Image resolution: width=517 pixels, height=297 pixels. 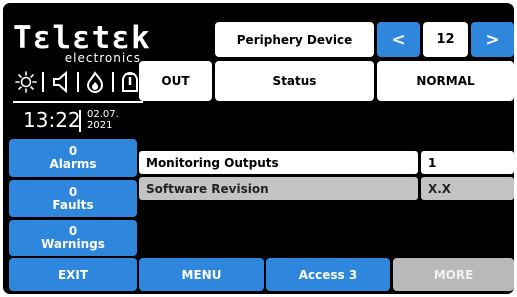 What do you see at coordinates (102, 58) in the screenshot?
I see `teletek-logo-subtitle: electronics` at bounding box center [102, 58].